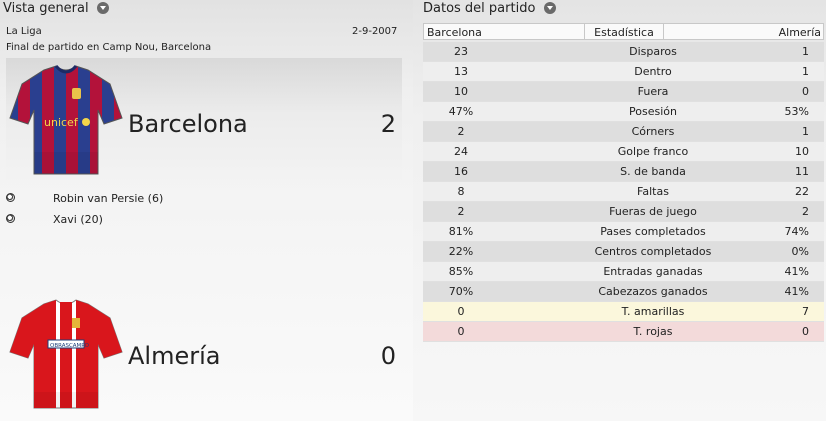 This screenshot has height=421, width=826. Describe the element at coordinates (653, 231) in the screenshot. I see `stat-label: Pases completados` at that location.